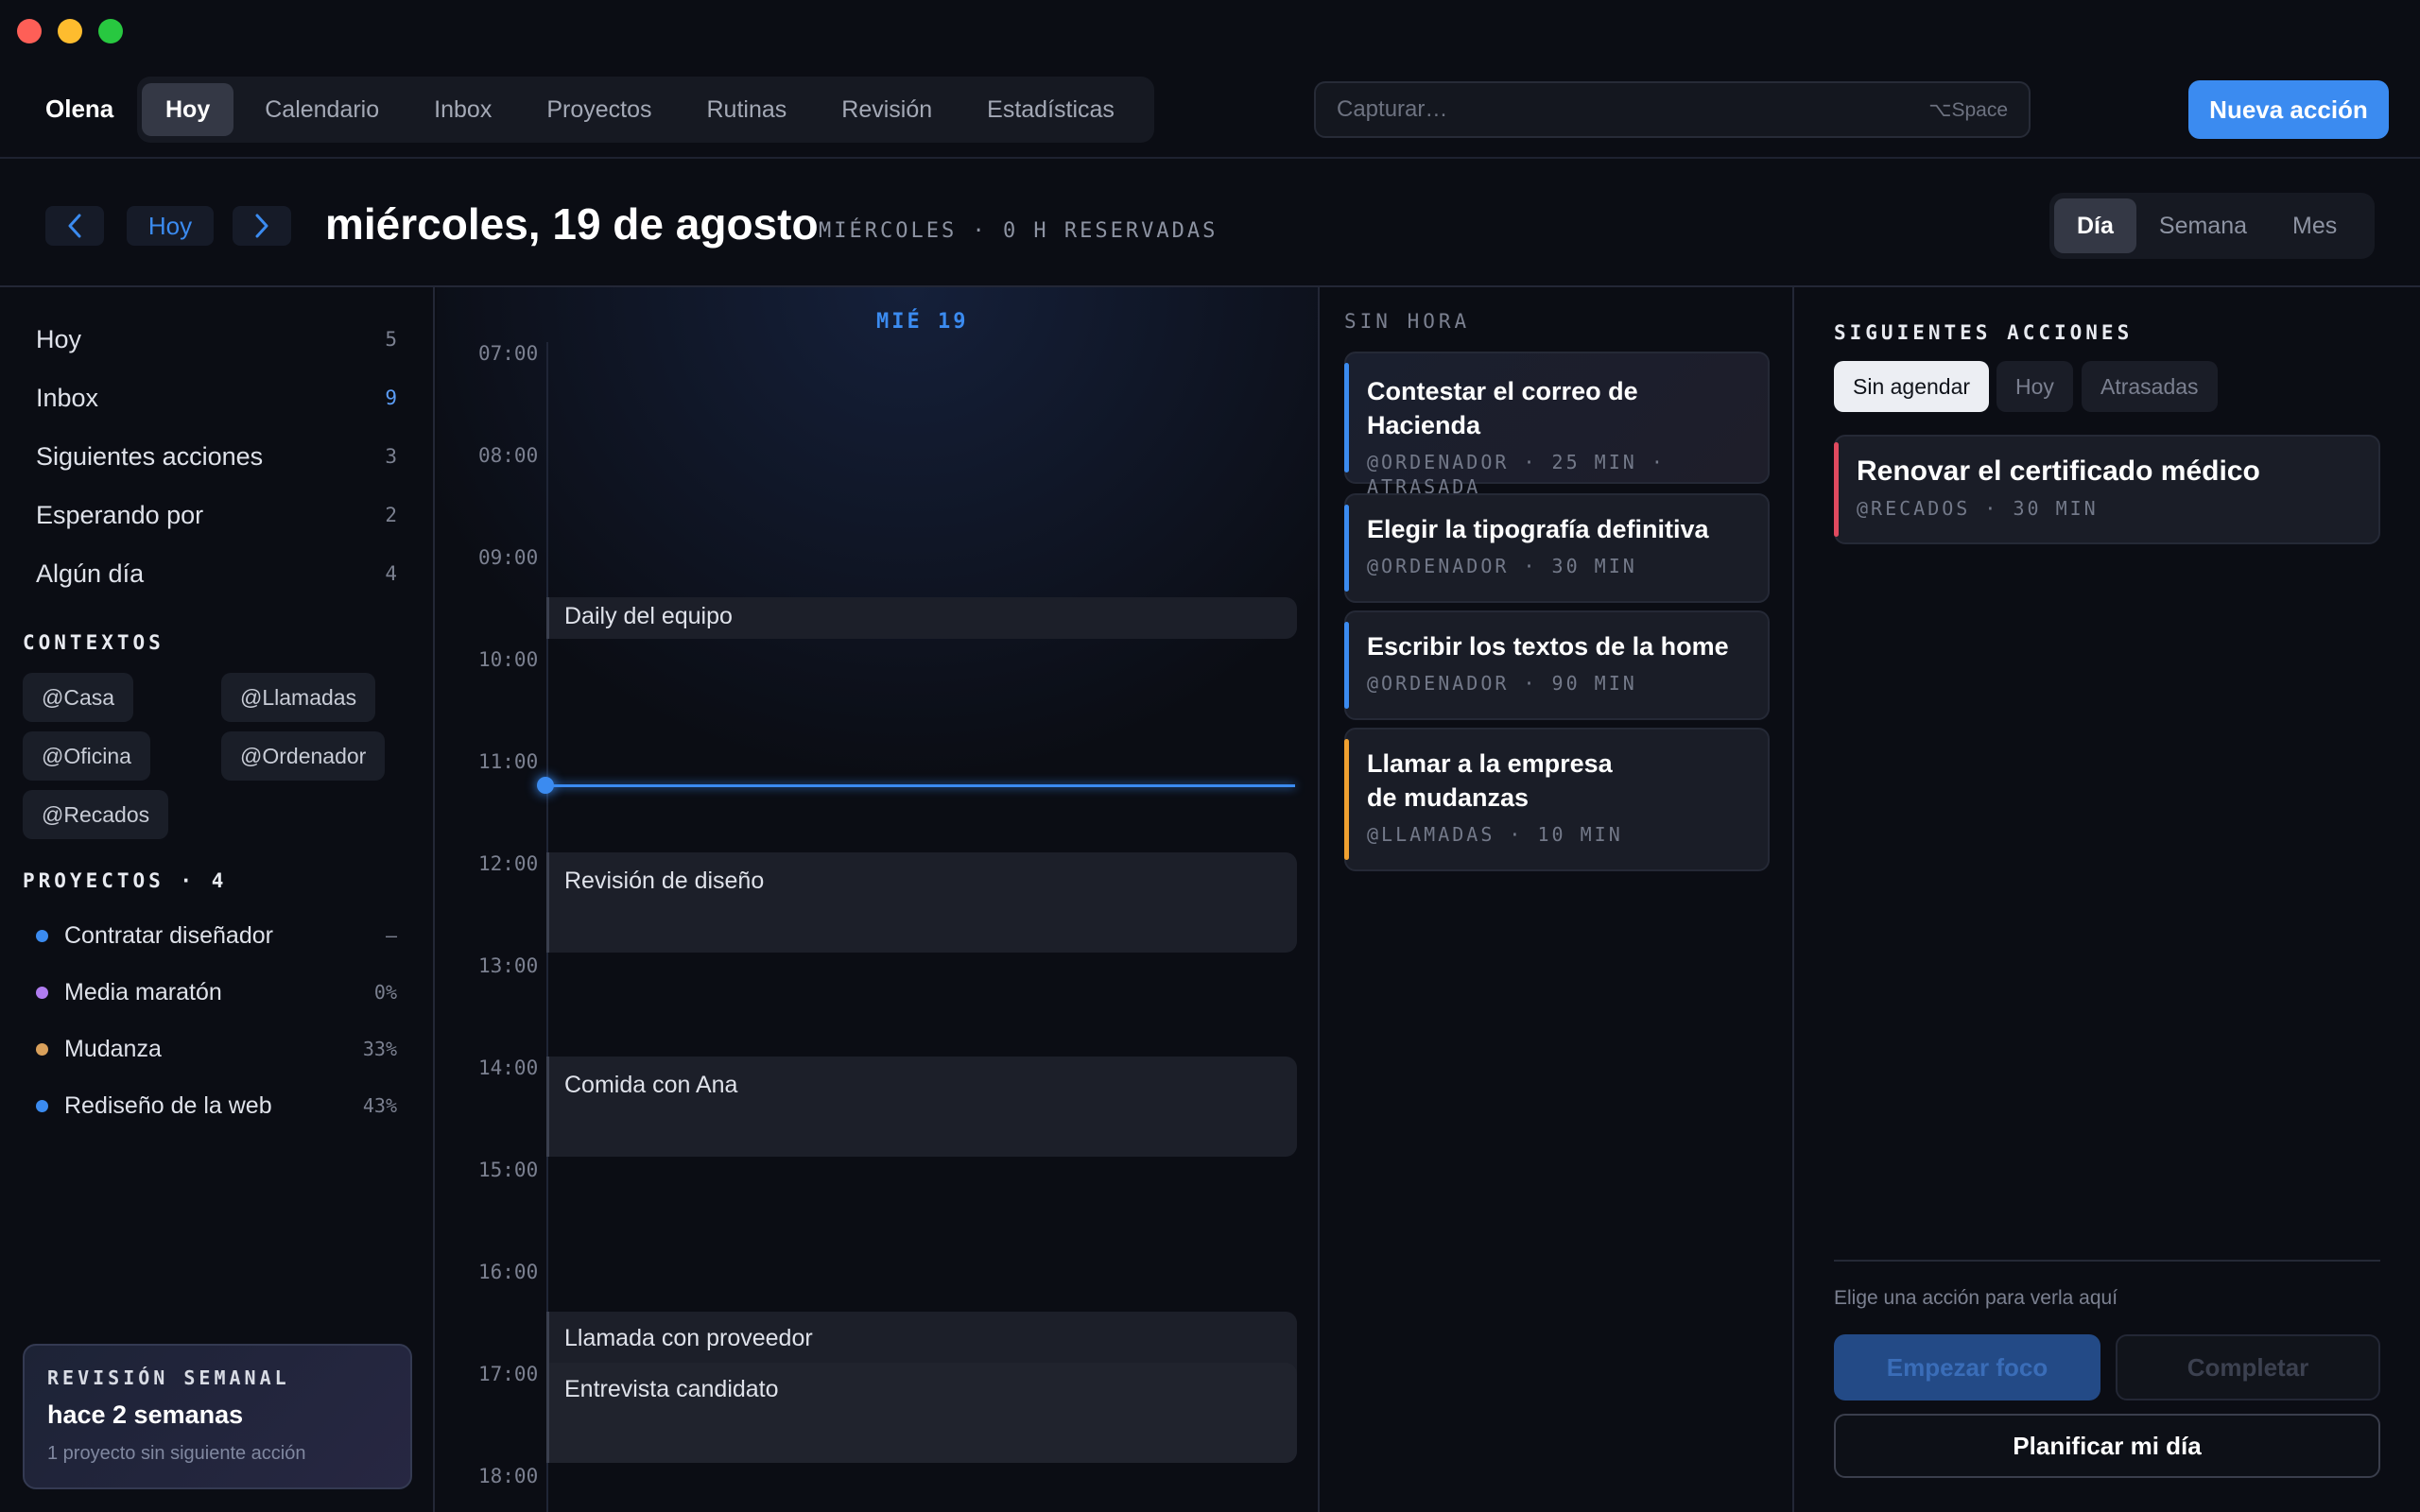 Image resolution: width=2420 pixels, height=1512 pixels. I want to click on view-switcher: Día Semana Mes, so click(2212, 226).